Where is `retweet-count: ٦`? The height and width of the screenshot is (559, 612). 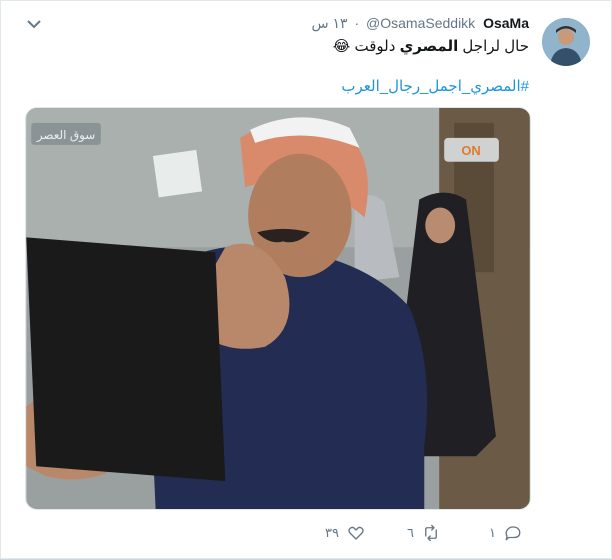
retweet-count: ٦ is located at coordinates (410, 532).